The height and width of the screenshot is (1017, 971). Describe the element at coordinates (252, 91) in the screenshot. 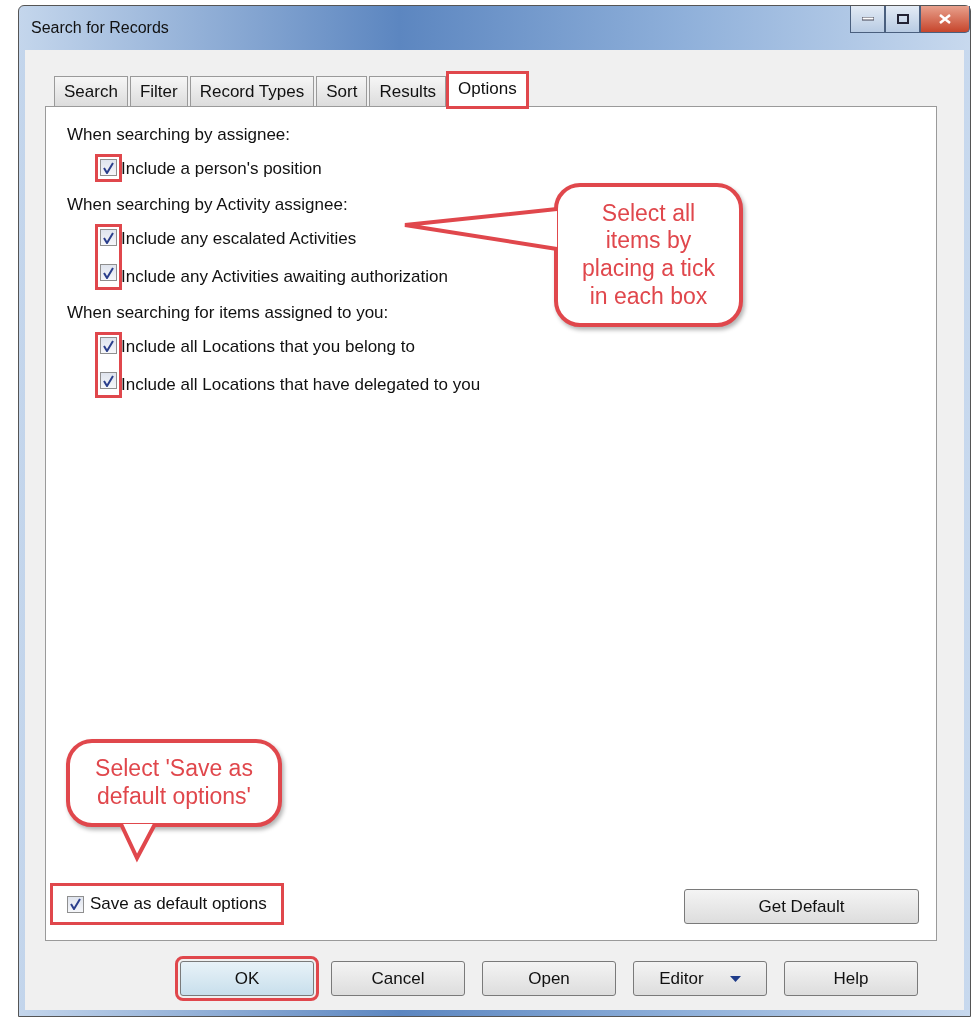

I see `tab: Record Types` at that location.